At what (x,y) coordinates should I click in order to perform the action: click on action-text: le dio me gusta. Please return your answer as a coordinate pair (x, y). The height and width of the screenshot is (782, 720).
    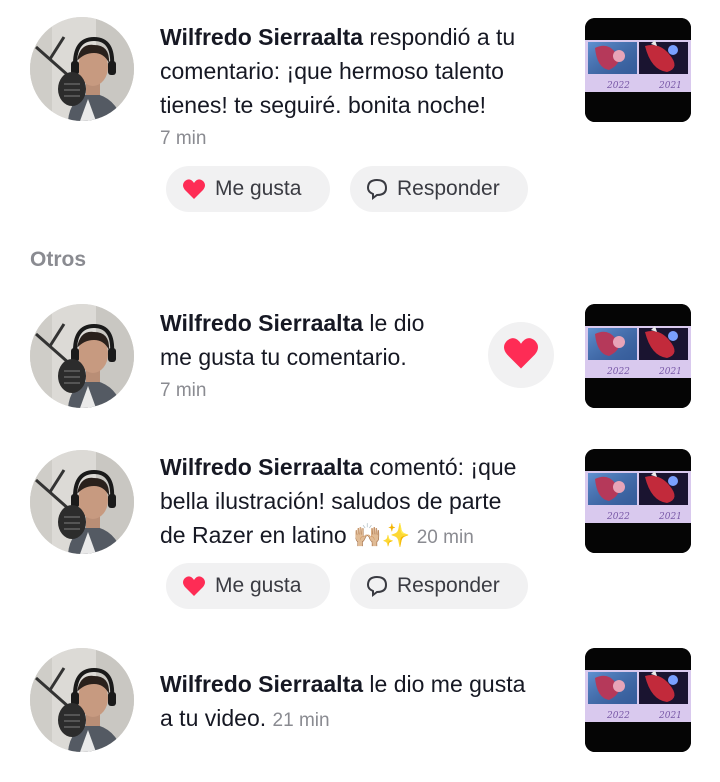
    Looking at the image, I should click on (447, 684).